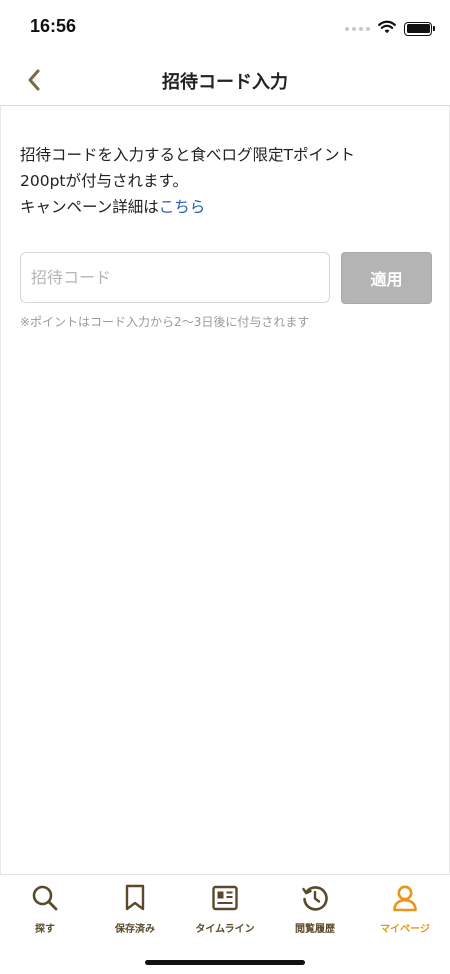 Image resolution: width=450 pixels, height=974 pixels. Describe the element at coordinates (45, 929) in the screenshot. I see `tab-label-search: 探す` at that location.